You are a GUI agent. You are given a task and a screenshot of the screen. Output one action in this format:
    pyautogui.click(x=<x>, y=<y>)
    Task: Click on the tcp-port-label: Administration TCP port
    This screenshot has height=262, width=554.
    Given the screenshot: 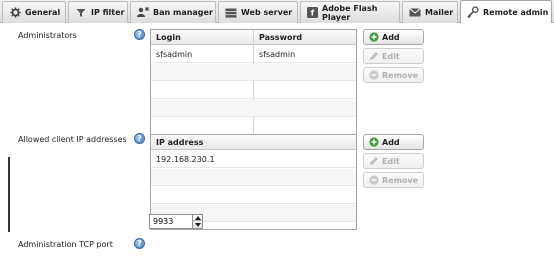 What is the action you would take?
    pyautogui.click(x=65, y=244)
    